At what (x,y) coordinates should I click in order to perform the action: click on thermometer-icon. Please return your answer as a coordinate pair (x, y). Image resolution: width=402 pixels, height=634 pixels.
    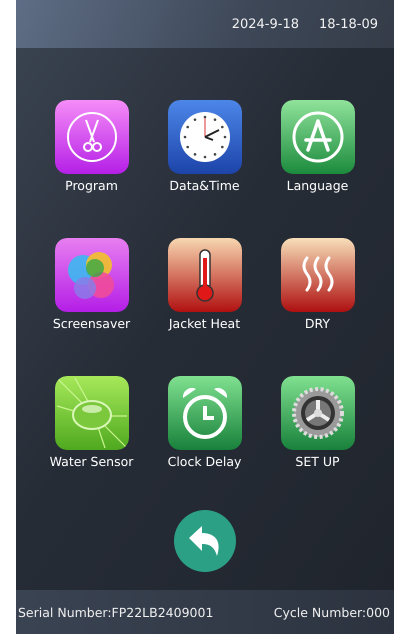
    Looking at the image, I should click on (205, 275).